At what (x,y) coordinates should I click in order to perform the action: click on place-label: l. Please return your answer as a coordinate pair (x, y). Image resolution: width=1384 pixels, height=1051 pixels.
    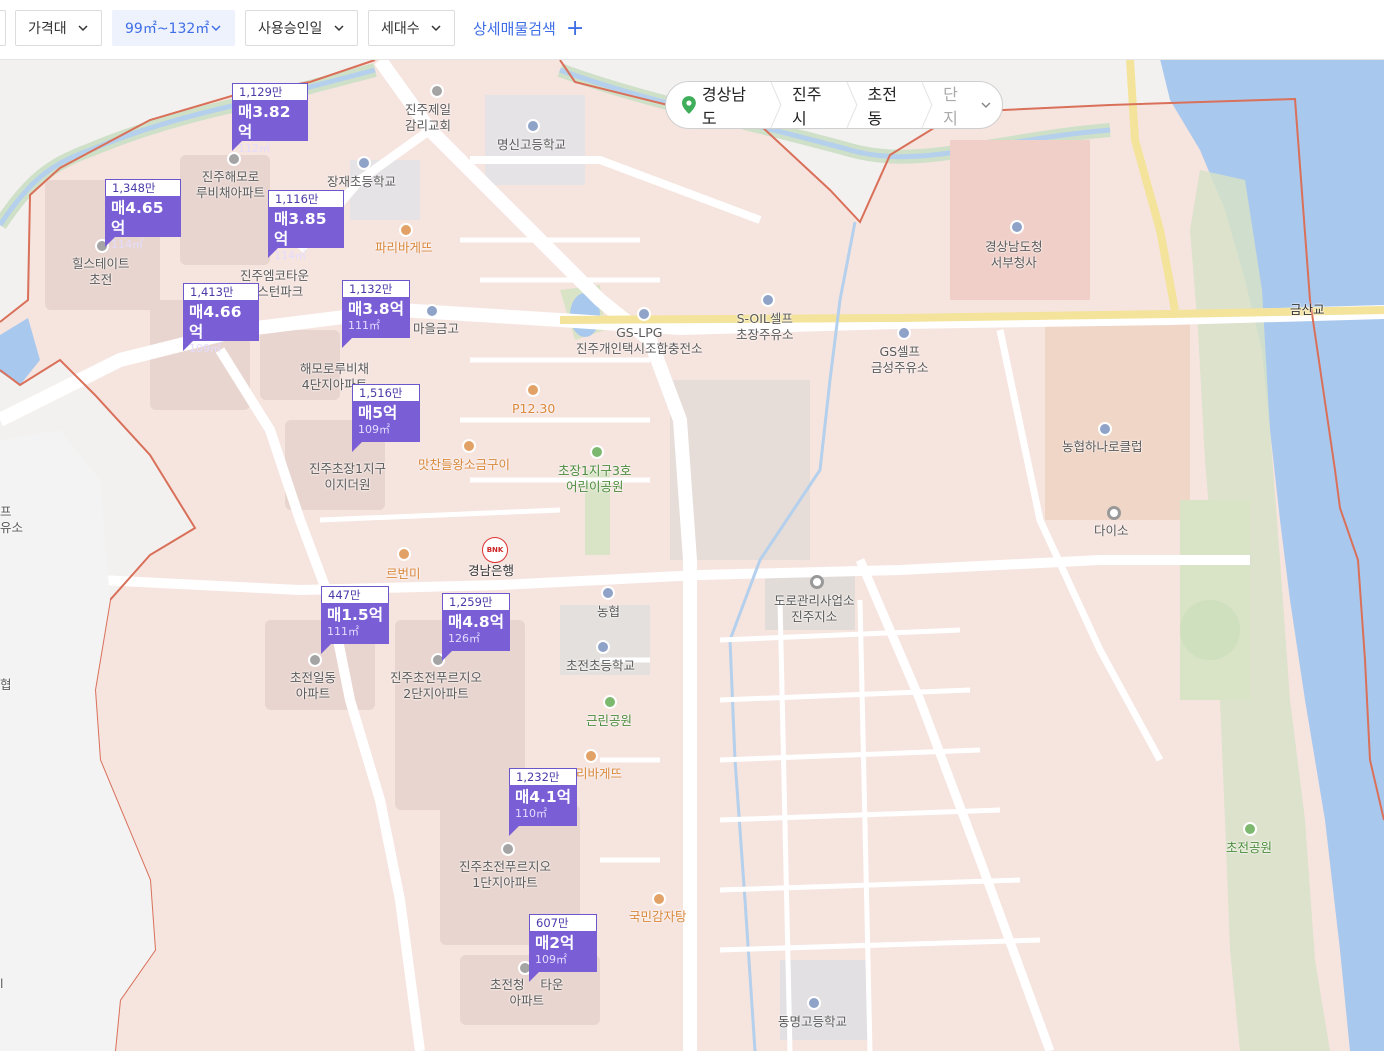
    Looking at the image, I should click on (2, 983).